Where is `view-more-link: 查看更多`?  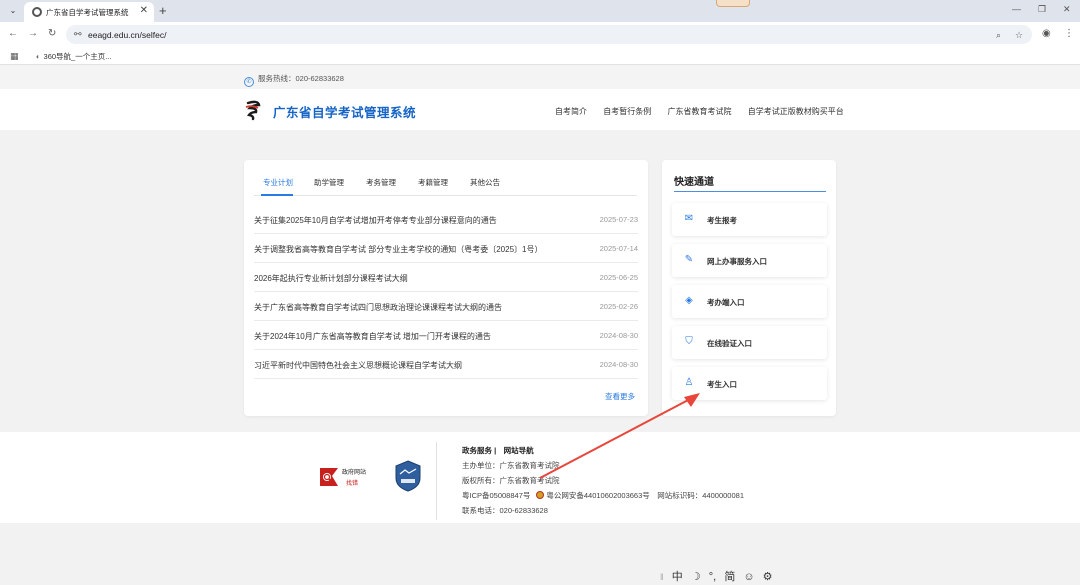
view-more-link: 查看更多 is located at coordinates (620, 396).